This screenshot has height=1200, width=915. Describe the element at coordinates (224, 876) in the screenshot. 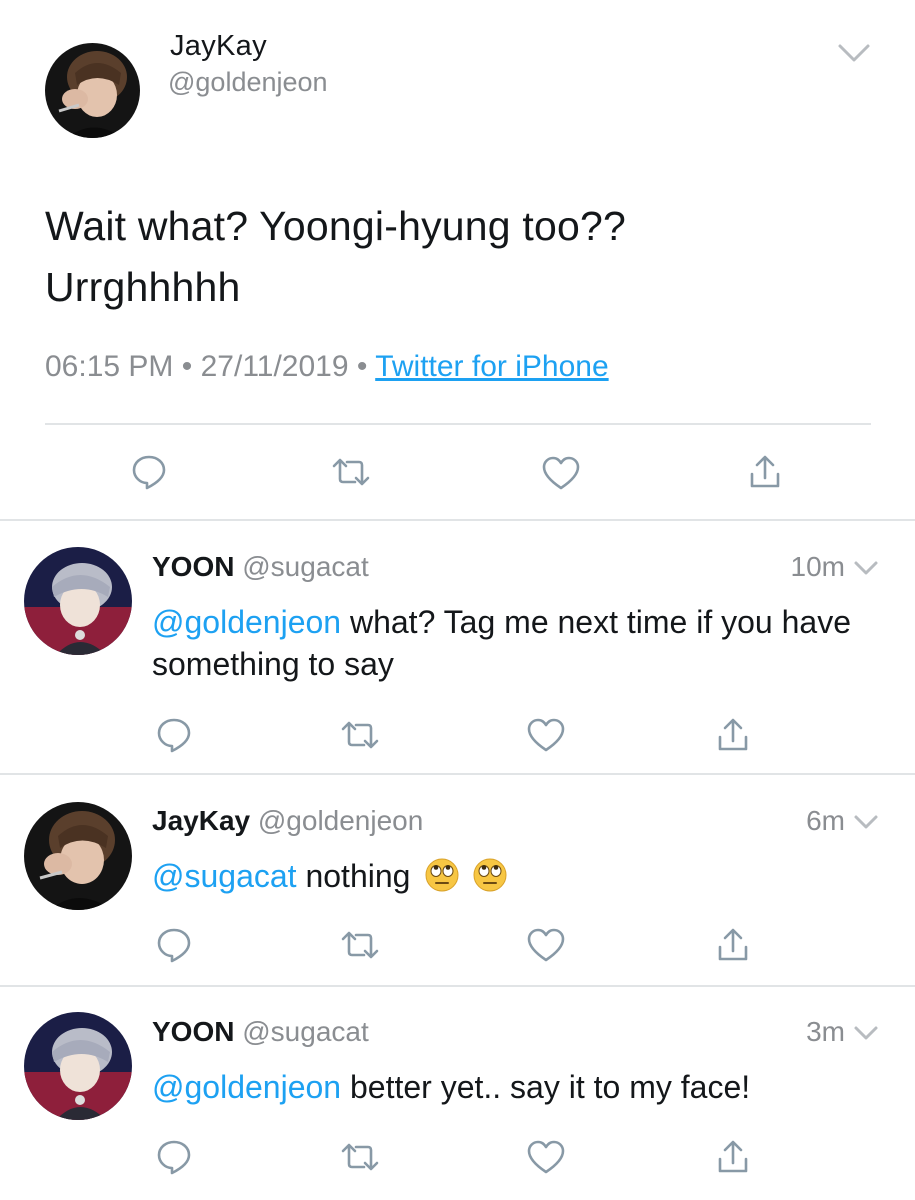

I see `mention-link: @sugacat` at that location.